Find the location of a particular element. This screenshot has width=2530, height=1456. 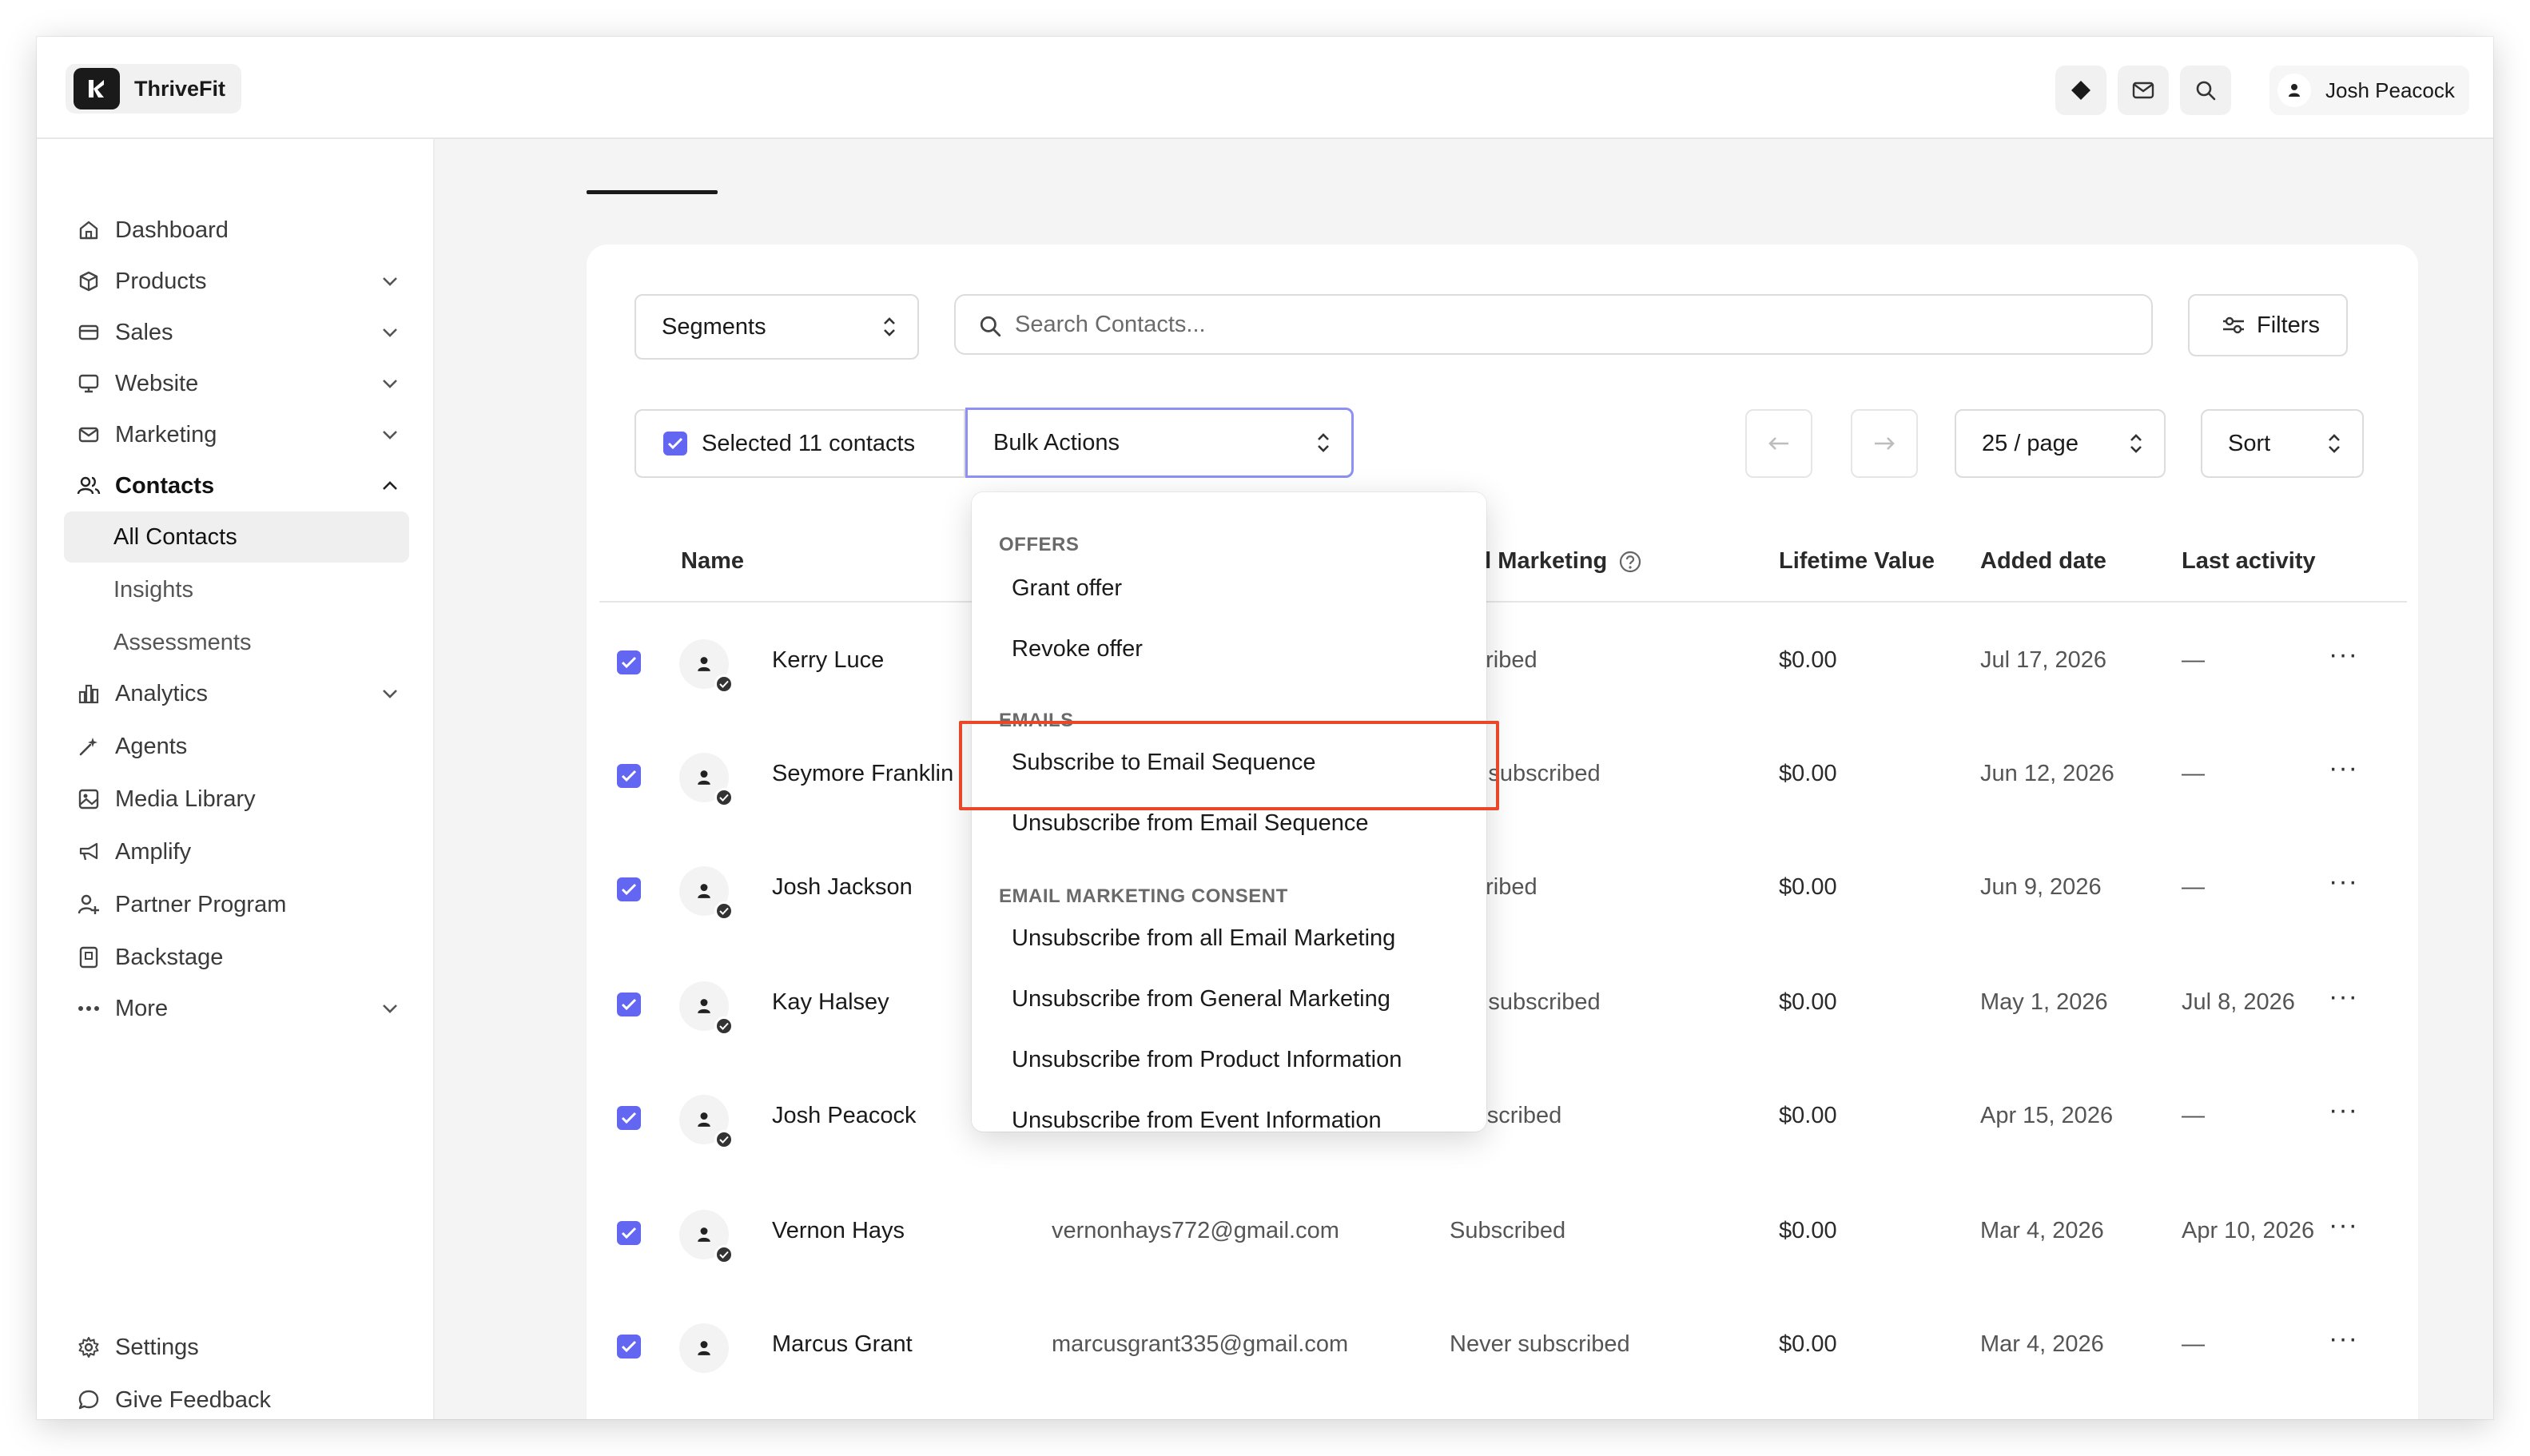

select-all-checkbox is located at coordinates (675, 443).